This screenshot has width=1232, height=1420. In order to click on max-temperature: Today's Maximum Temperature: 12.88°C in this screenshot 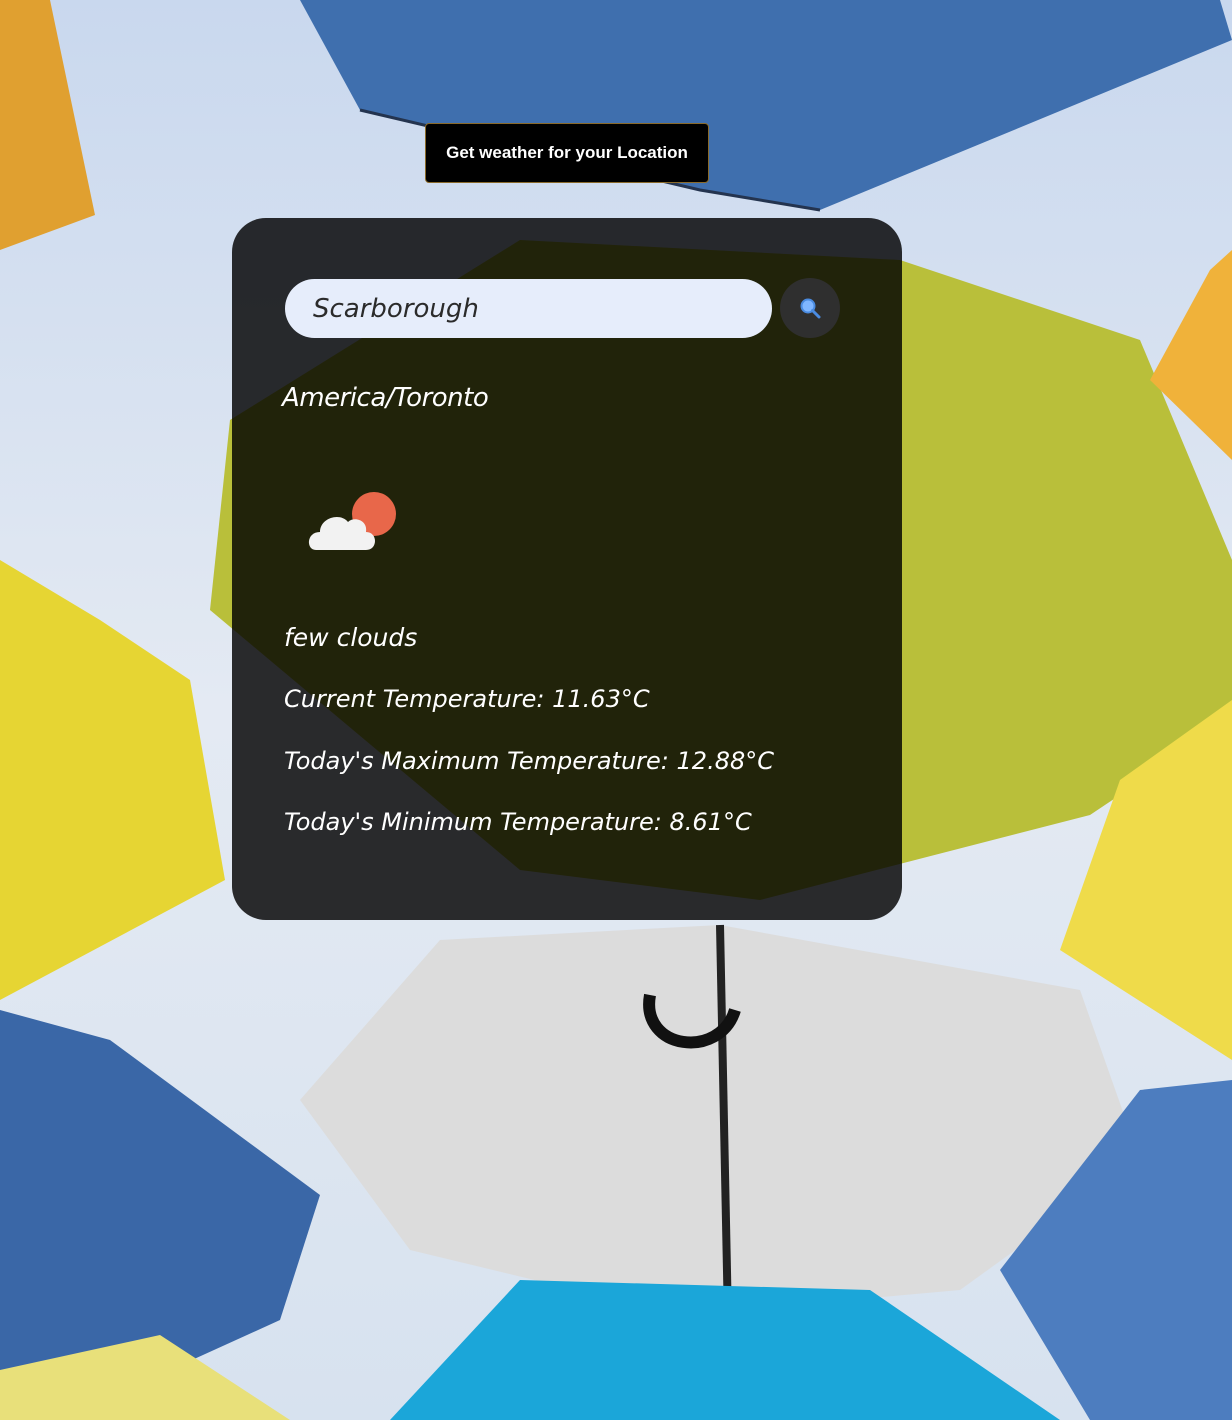, I will do `click(529, 761)`.